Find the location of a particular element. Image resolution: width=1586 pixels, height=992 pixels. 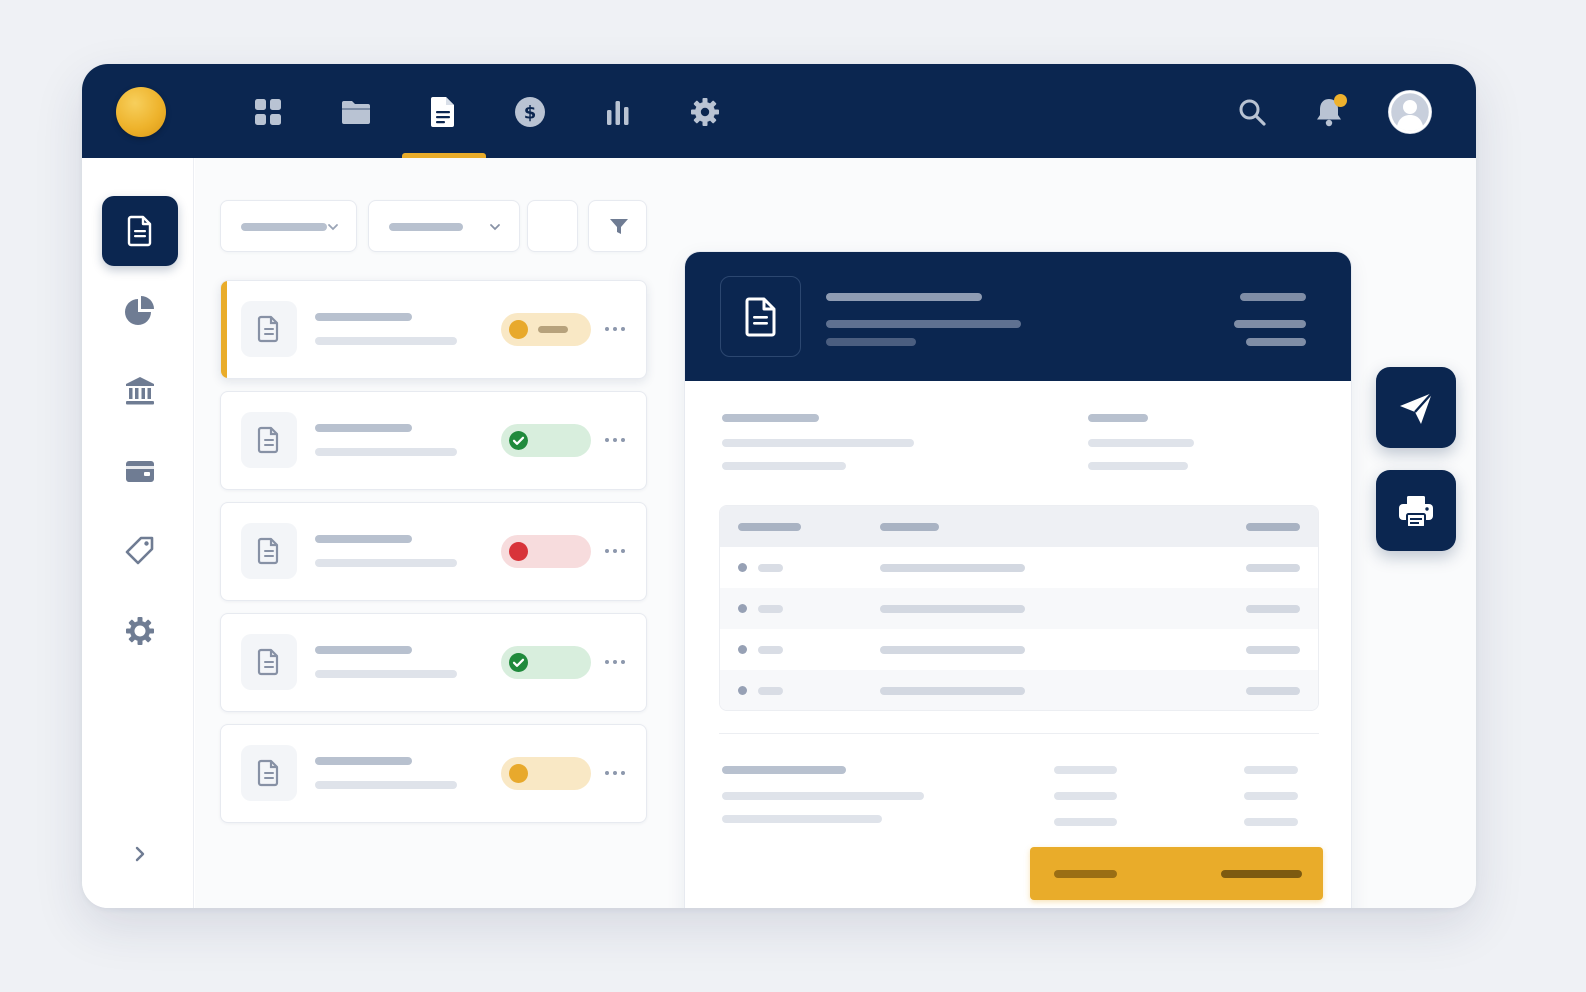

nav-invoices is located at coordinates (443, 112).